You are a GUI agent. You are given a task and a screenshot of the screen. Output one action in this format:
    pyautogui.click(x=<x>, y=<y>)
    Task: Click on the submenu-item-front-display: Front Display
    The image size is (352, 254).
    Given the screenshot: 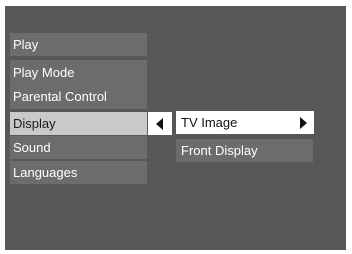 What is the action you would take?
    pyautogui.click(x=244, y=150)
    